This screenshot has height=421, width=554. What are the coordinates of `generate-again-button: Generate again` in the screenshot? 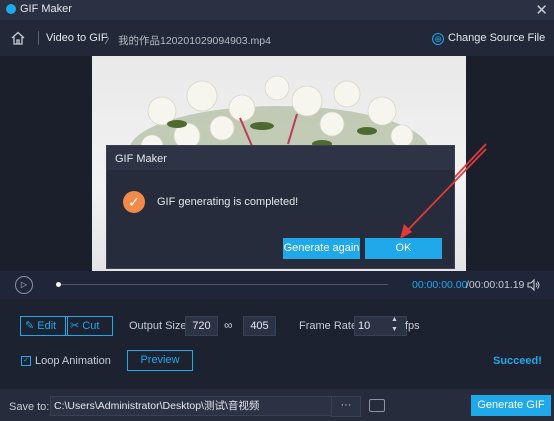 It's located at (321, 248).